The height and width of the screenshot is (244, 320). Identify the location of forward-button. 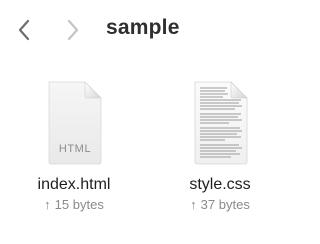
(73, 30).